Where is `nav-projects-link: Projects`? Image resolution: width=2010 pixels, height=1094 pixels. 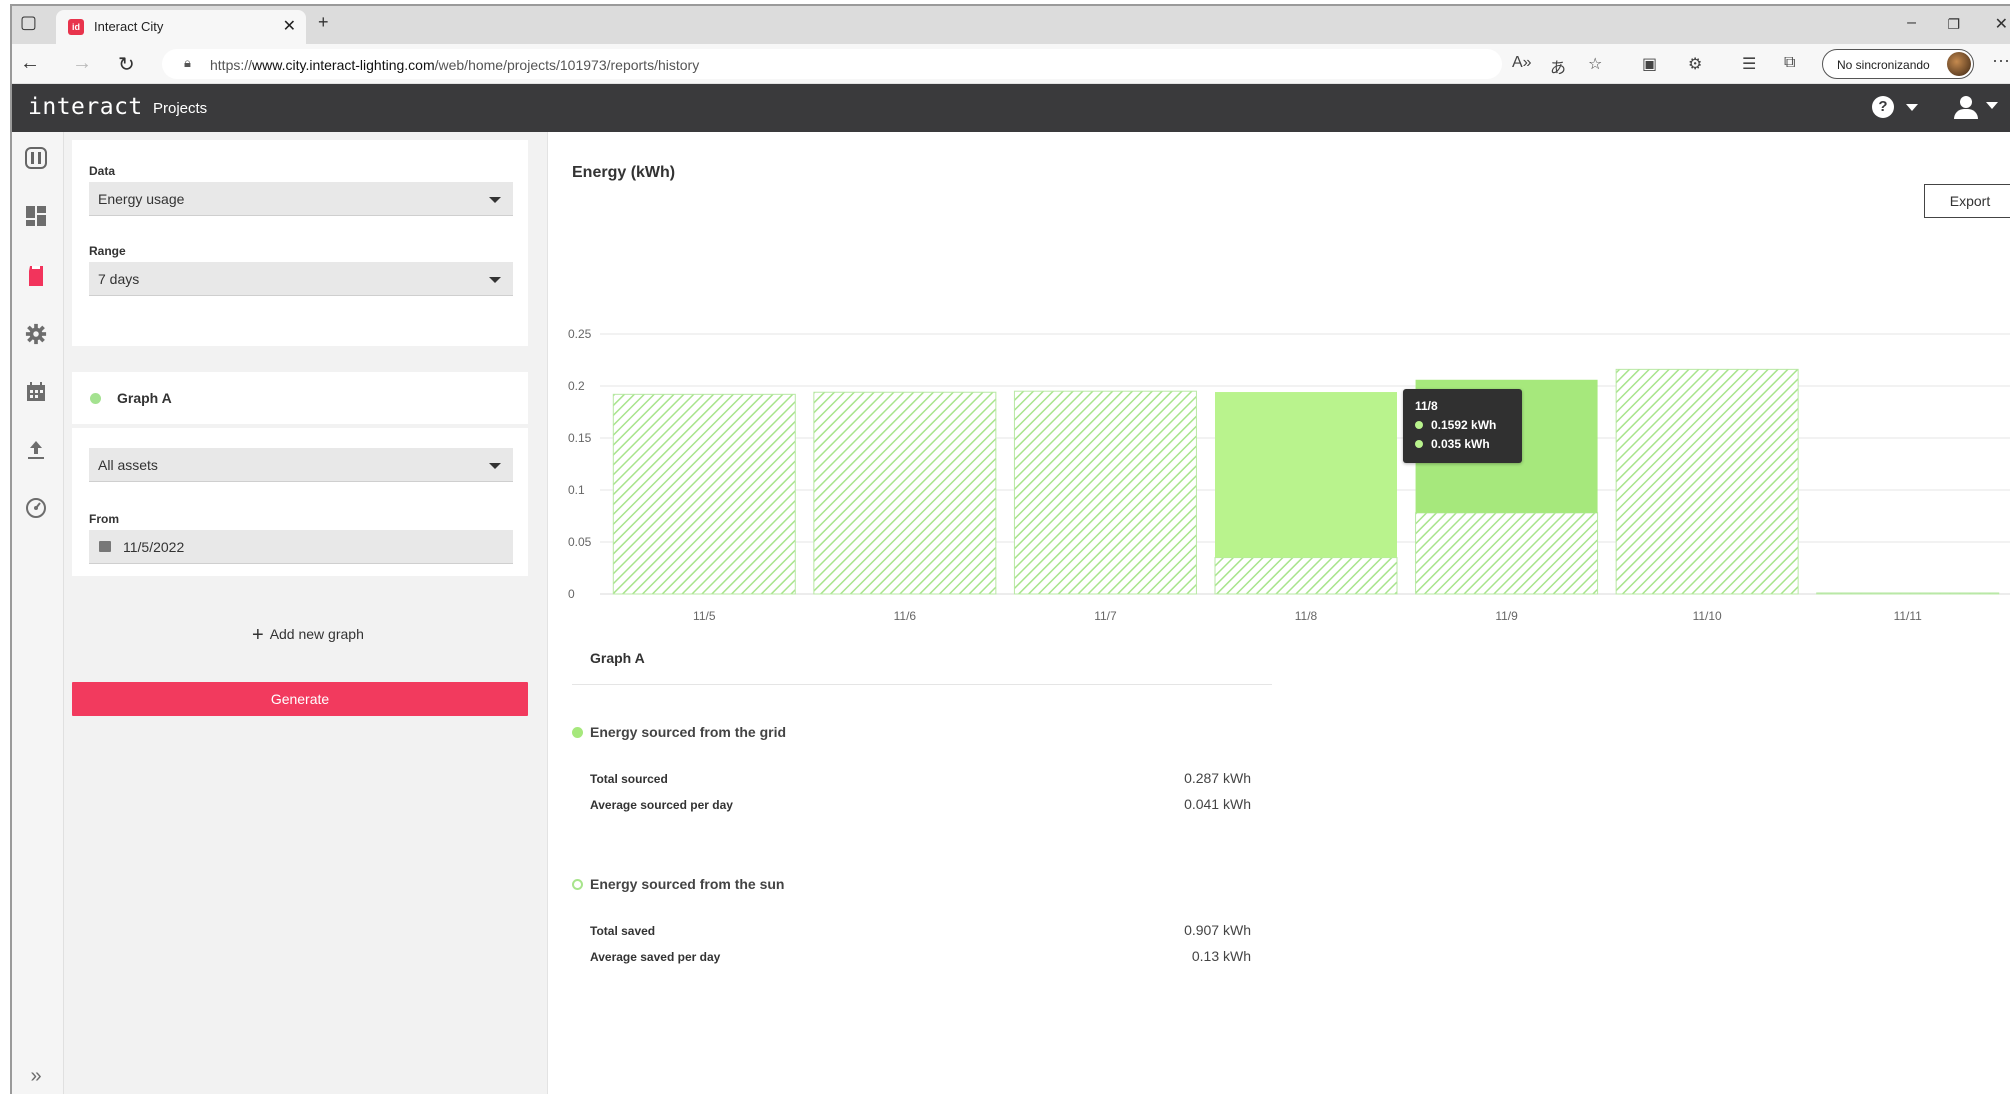 nav-projects-link: Projects is located at coordinates (180, 108).